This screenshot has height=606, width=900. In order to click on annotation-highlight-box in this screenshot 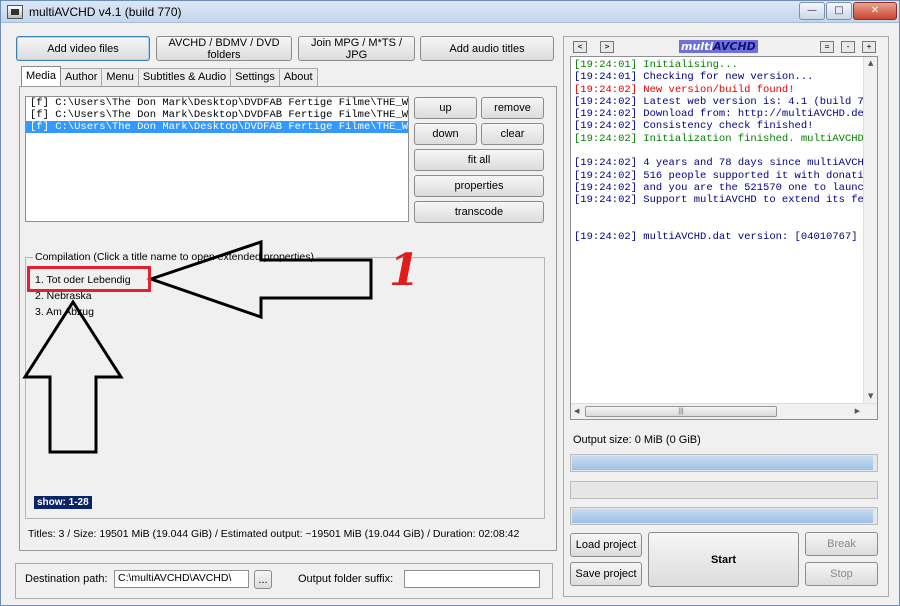, I will do `click(89, 279)`.